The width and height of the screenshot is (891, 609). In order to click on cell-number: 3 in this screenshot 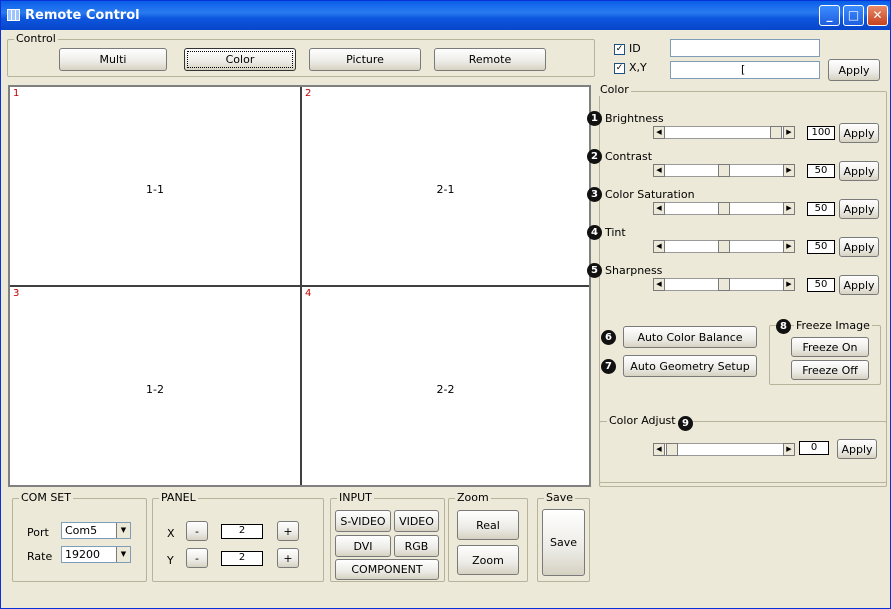, I will do `click(16, 293)`.